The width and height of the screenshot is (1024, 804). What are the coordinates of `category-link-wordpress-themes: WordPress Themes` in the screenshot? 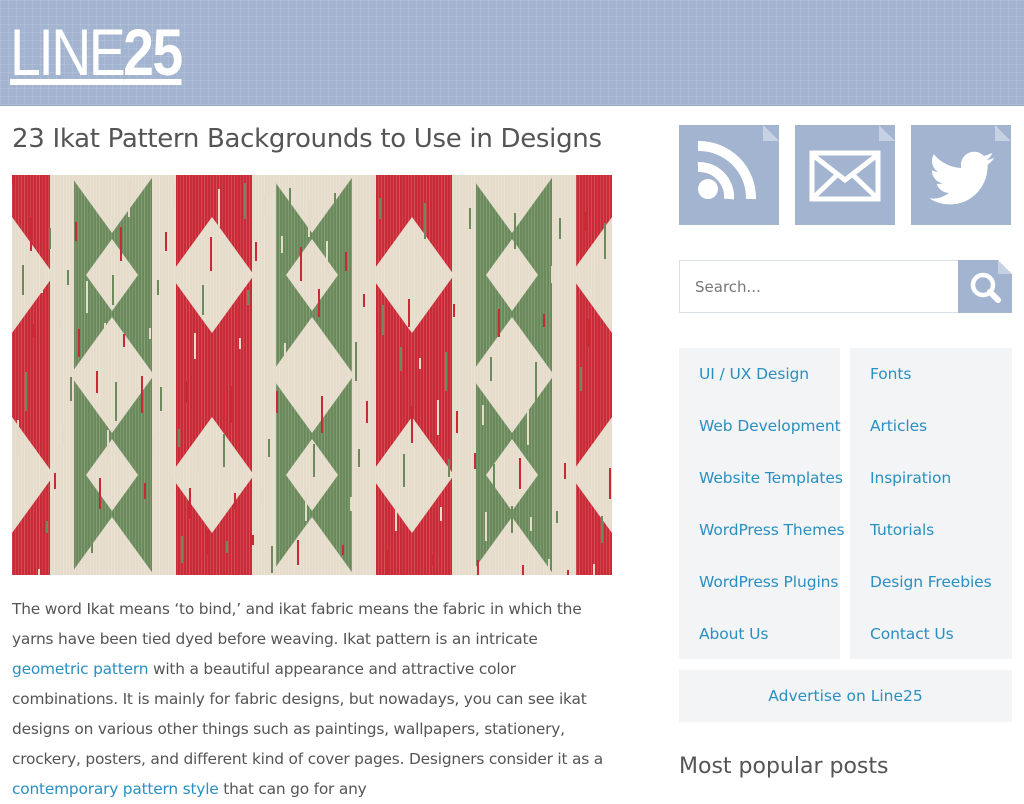 It's located at (762, 530).